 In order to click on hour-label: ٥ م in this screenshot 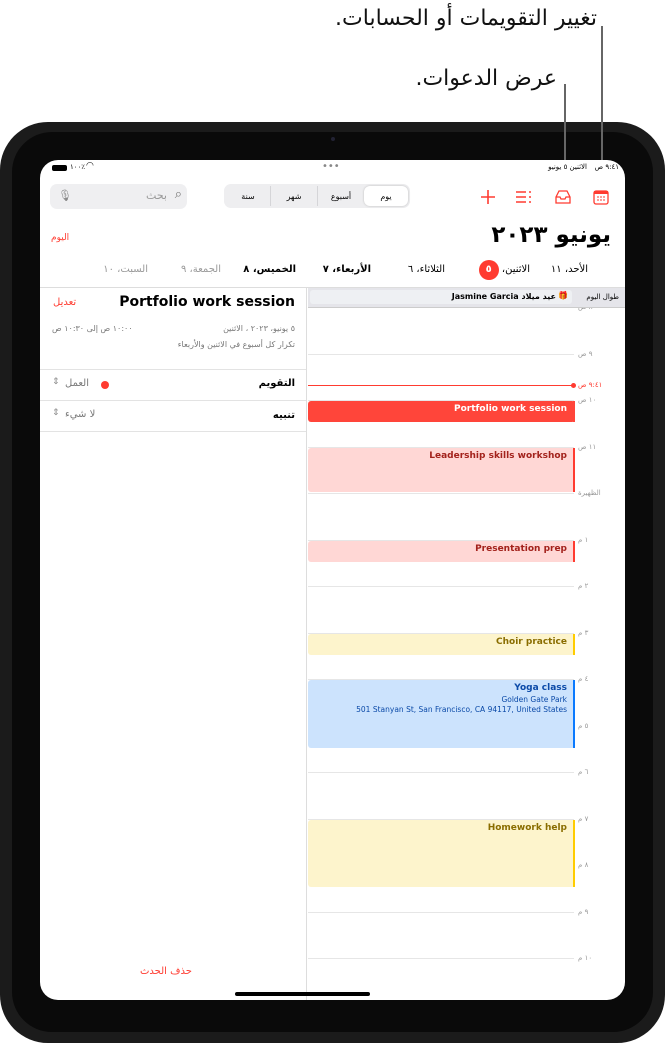, I will do `click(583, 725)`.